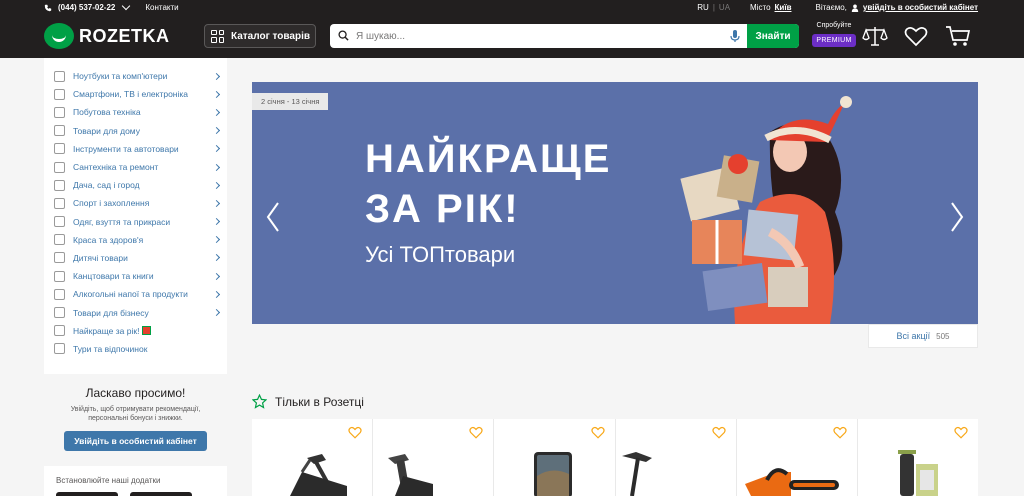 This screenshot has height=496, width=1024. I want to click on sidebar-category-label: Інструменти та автотовари, so click(126, 148).